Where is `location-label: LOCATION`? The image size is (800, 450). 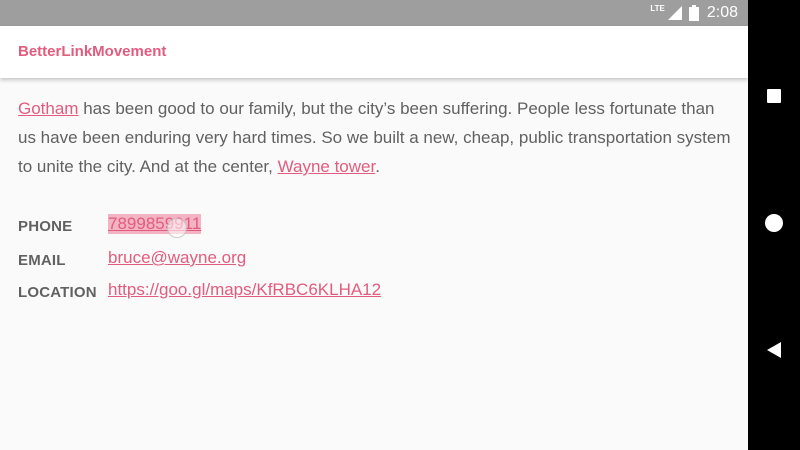 location-label: LOCATION is located at coordinates (57, 292).